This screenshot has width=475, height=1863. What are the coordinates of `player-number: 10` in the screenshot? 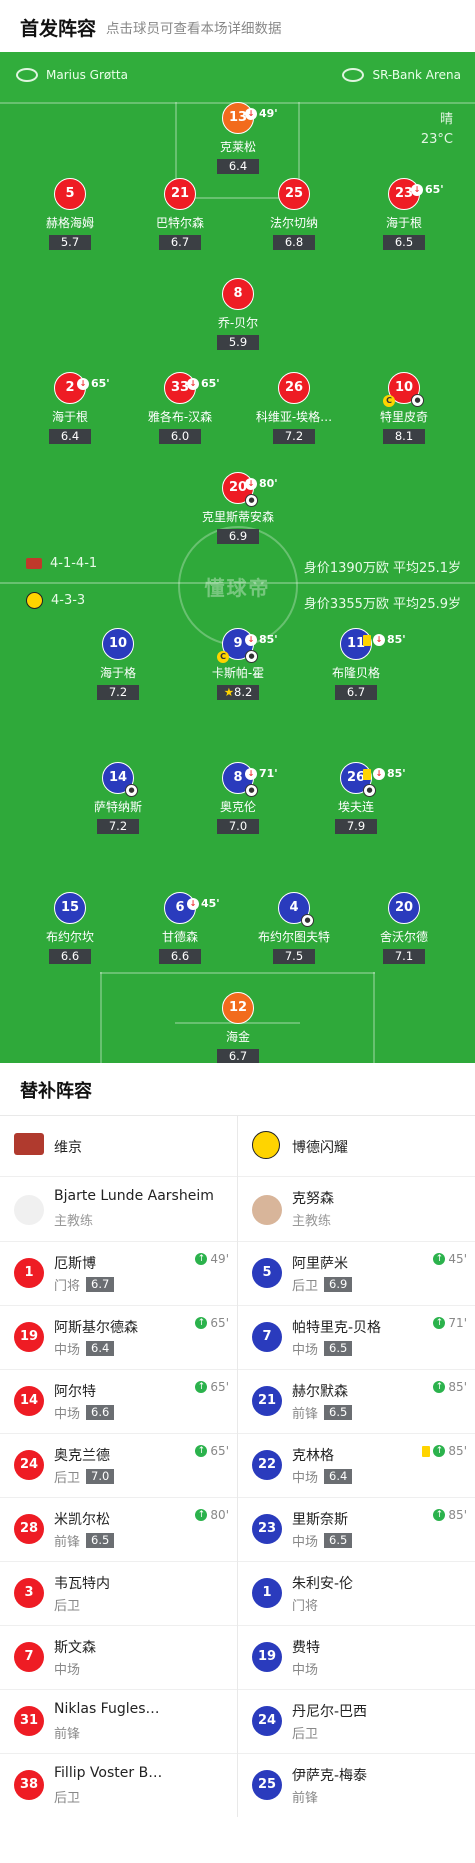 It's located at (118, 644).